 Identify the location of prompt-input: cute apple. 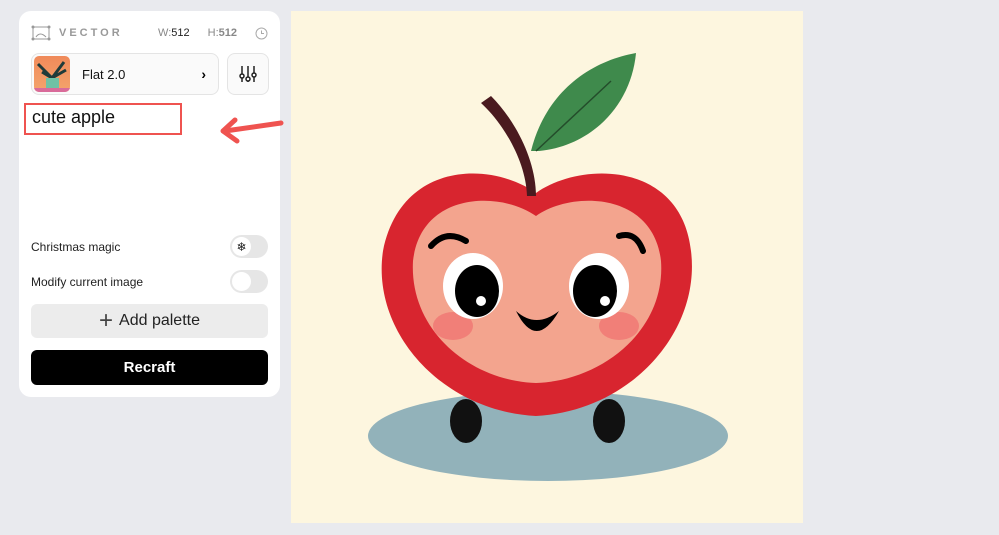
(103, 119).